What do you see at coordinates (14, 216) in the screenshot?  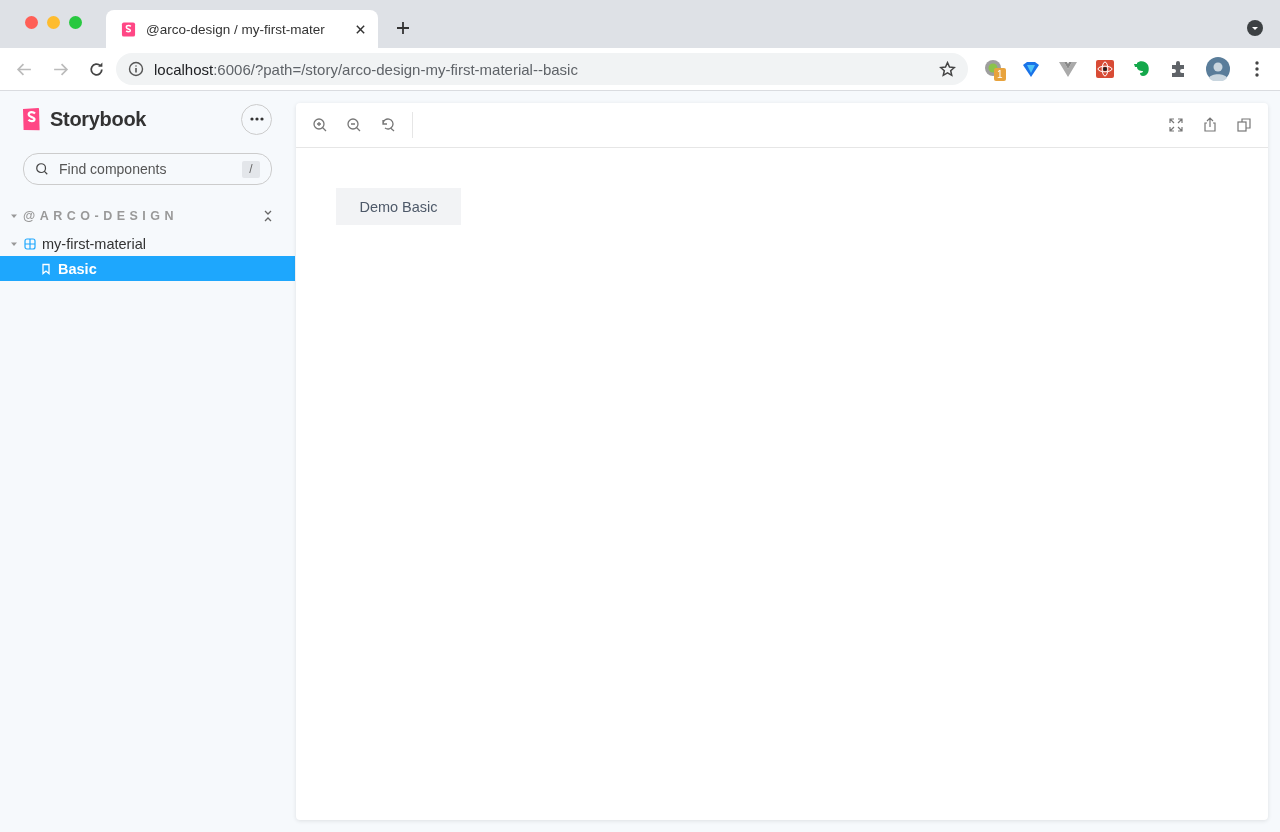 I see `caret-icon` at bounding box center [14, 216].